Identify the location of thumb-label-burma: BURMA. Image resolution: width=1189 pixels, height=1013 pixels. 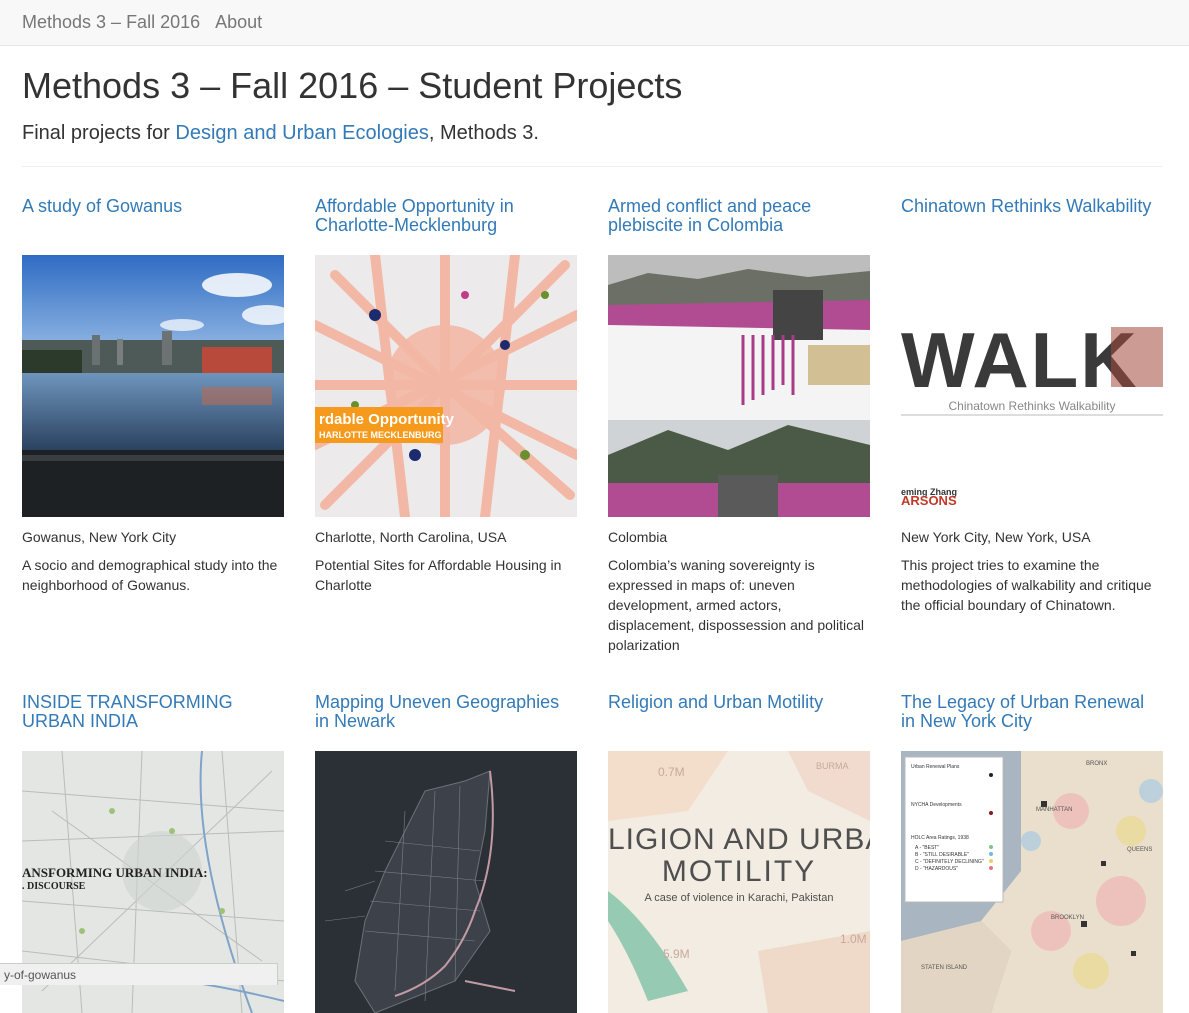
(832, 766).